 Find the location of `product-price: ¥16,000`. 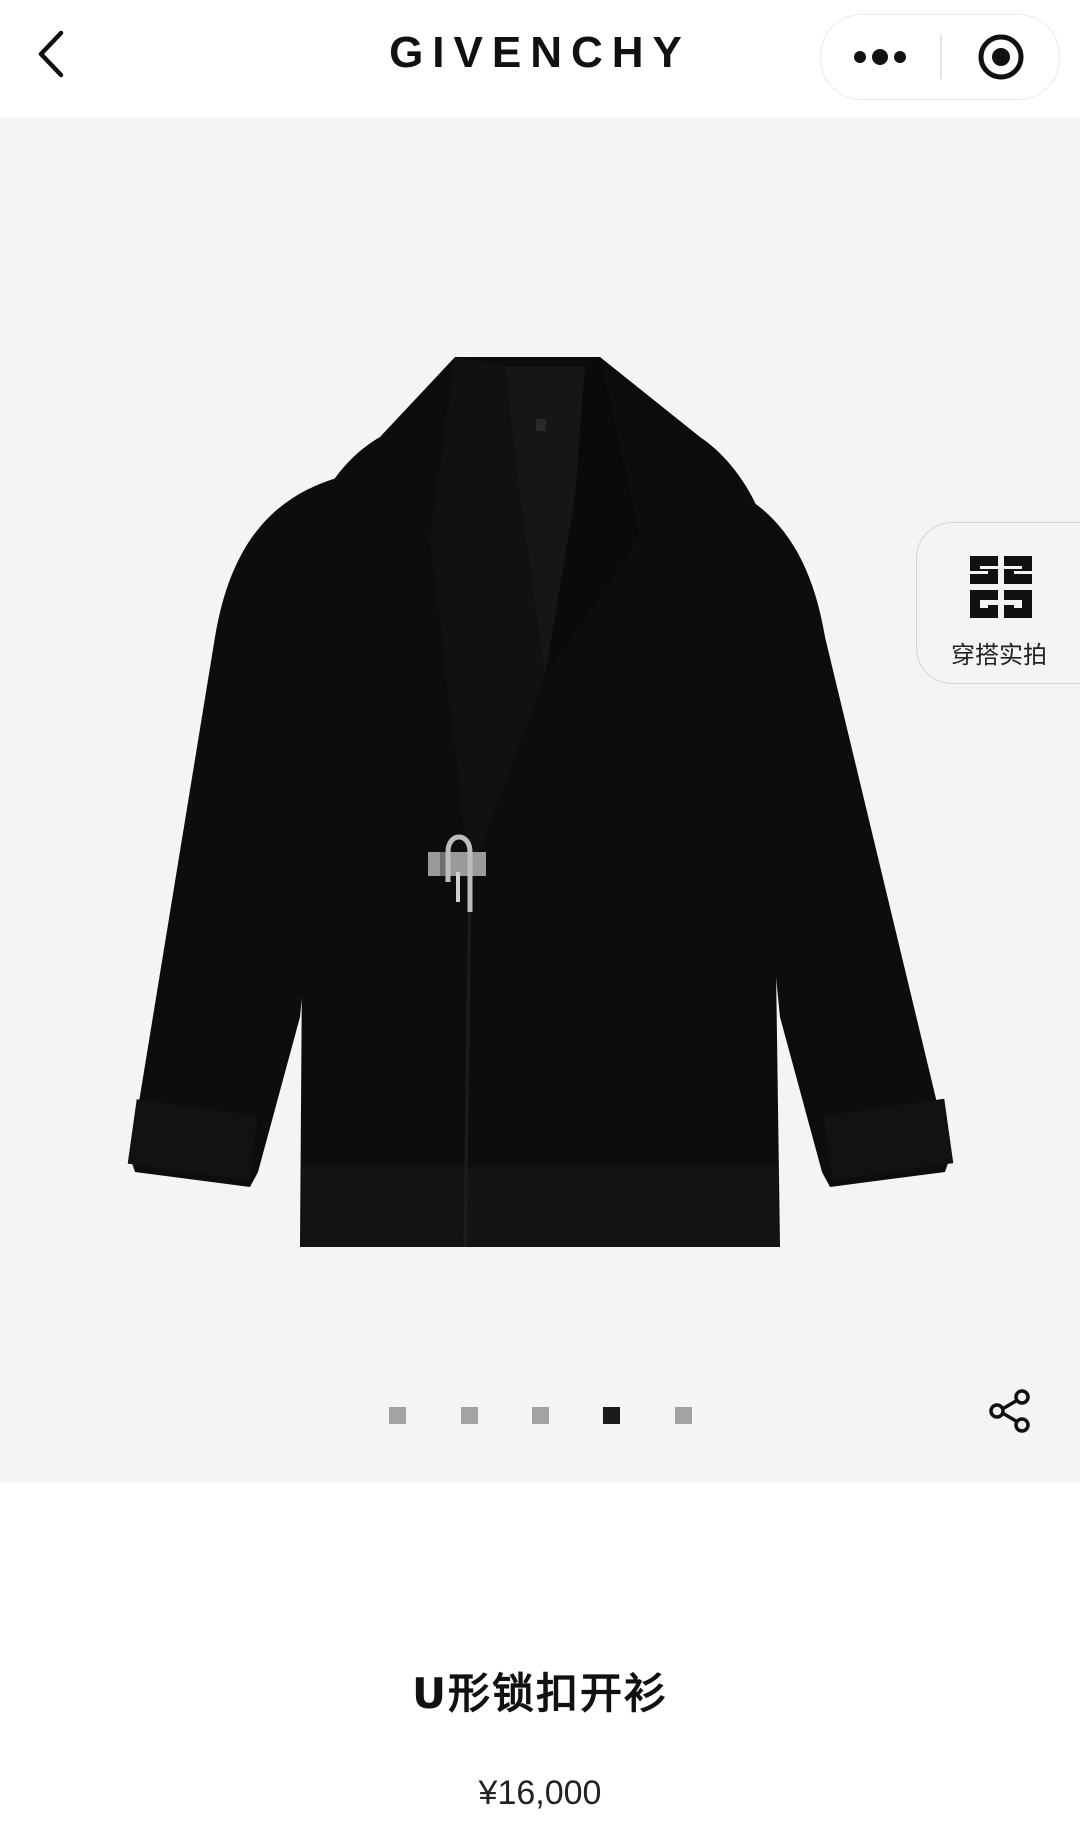

product-price: ¥16,000 is located at coordinates (540, 1793).